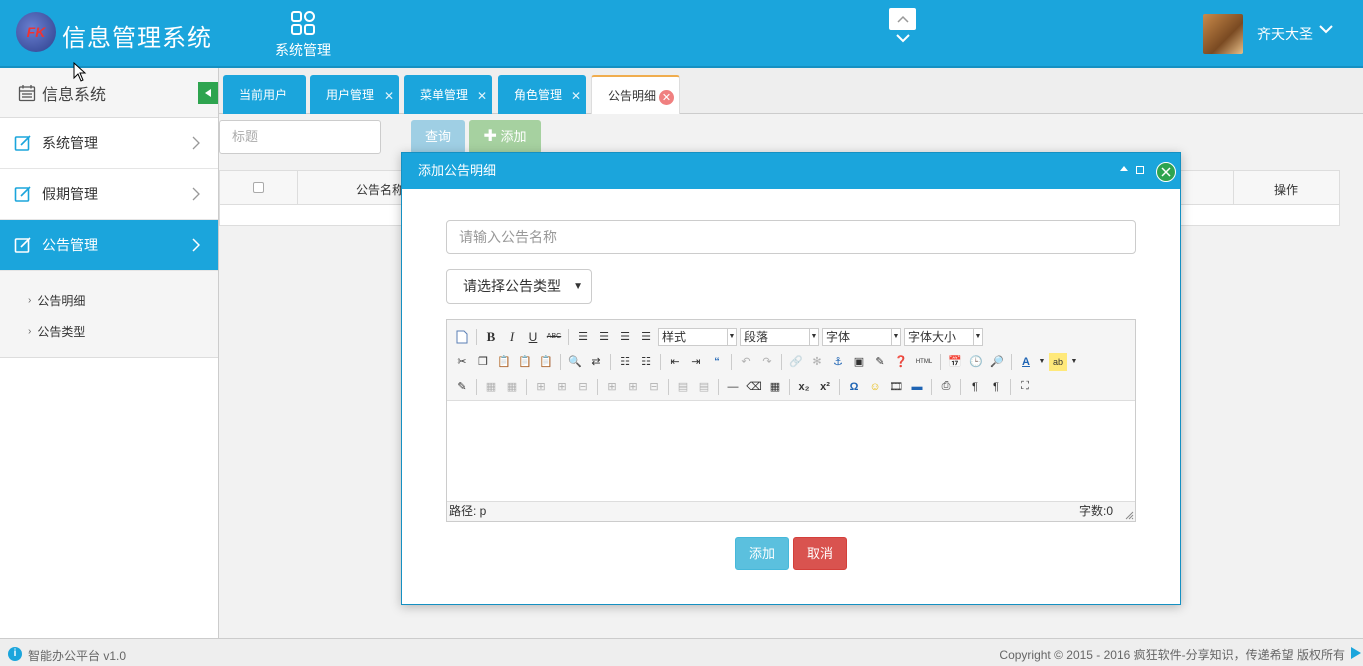 This screenshot has height=666, width=1363. I want to click on insert-date-icon: 📅, so click(955, 362).